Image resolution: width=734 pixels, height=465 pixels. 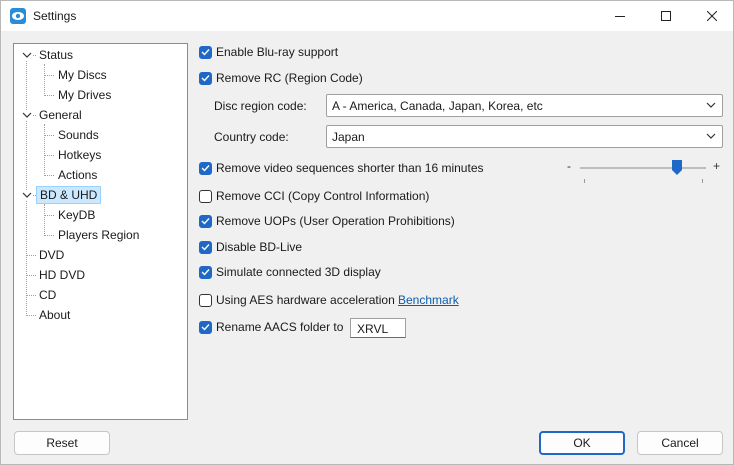 I want to click on tree-item-my-drives: My Drives, so click(x=84, y=95).